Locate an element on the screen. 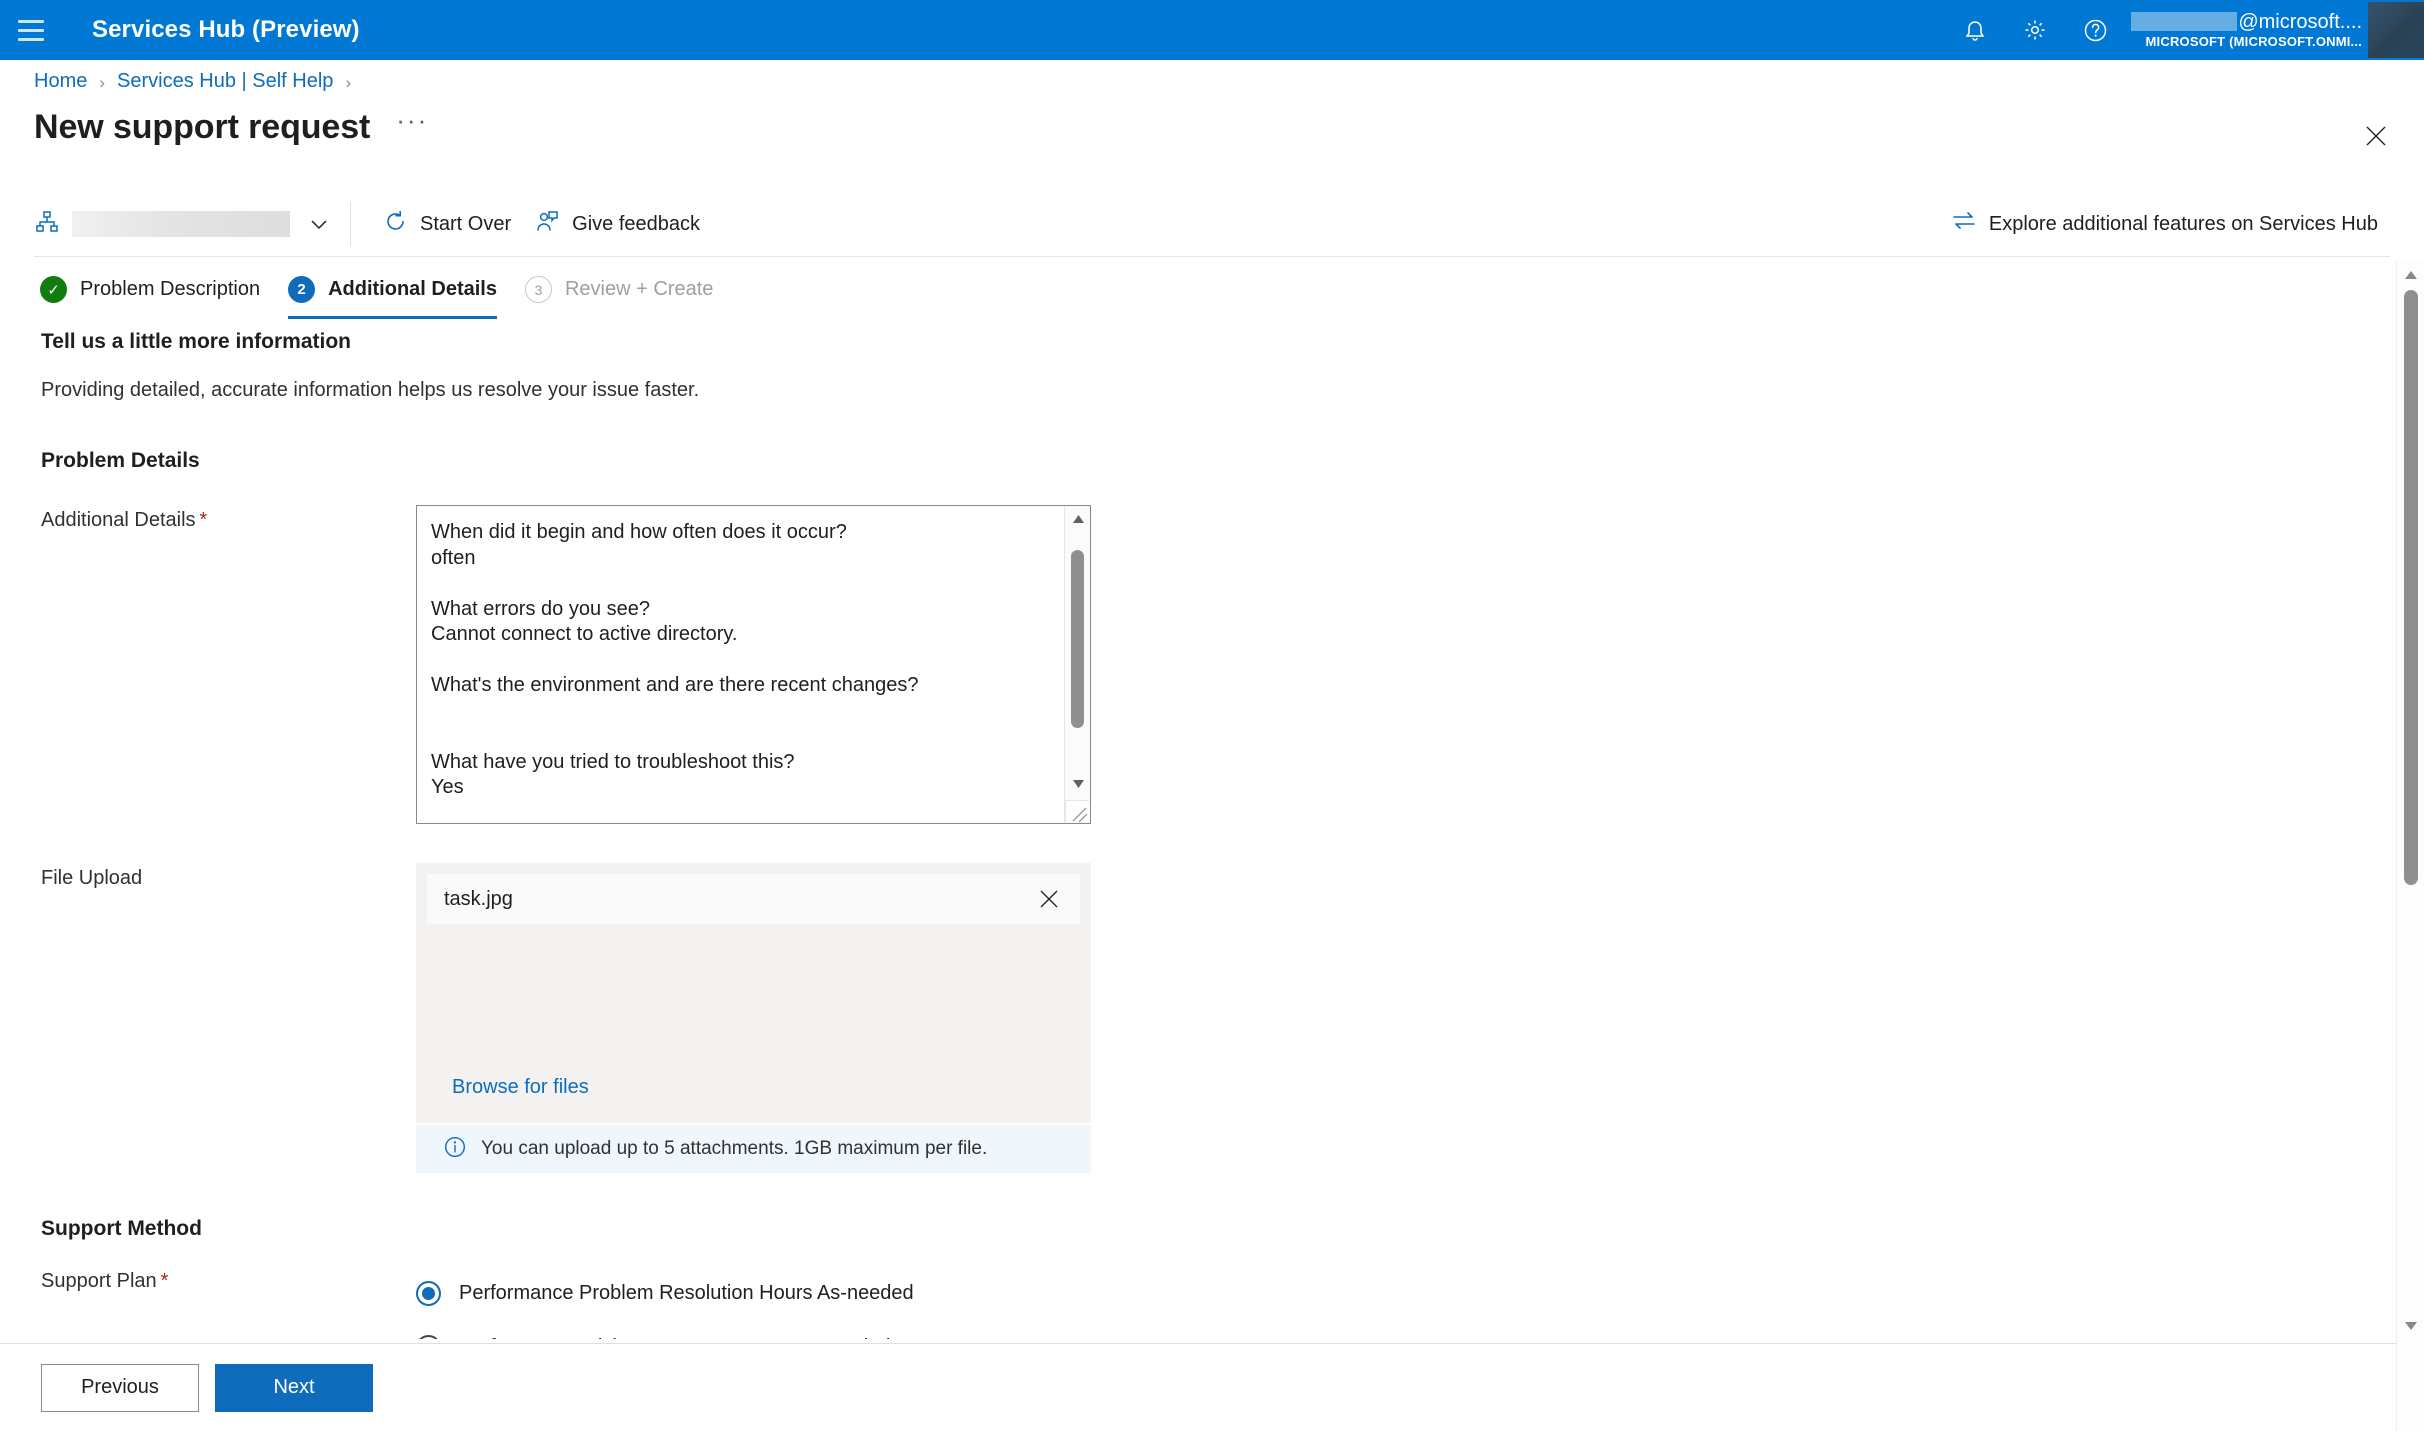 Image resolution: width=2424 pixels, height=1431 pixels. breadcrumb-item-home: Home is located at coordinates (60, 81).